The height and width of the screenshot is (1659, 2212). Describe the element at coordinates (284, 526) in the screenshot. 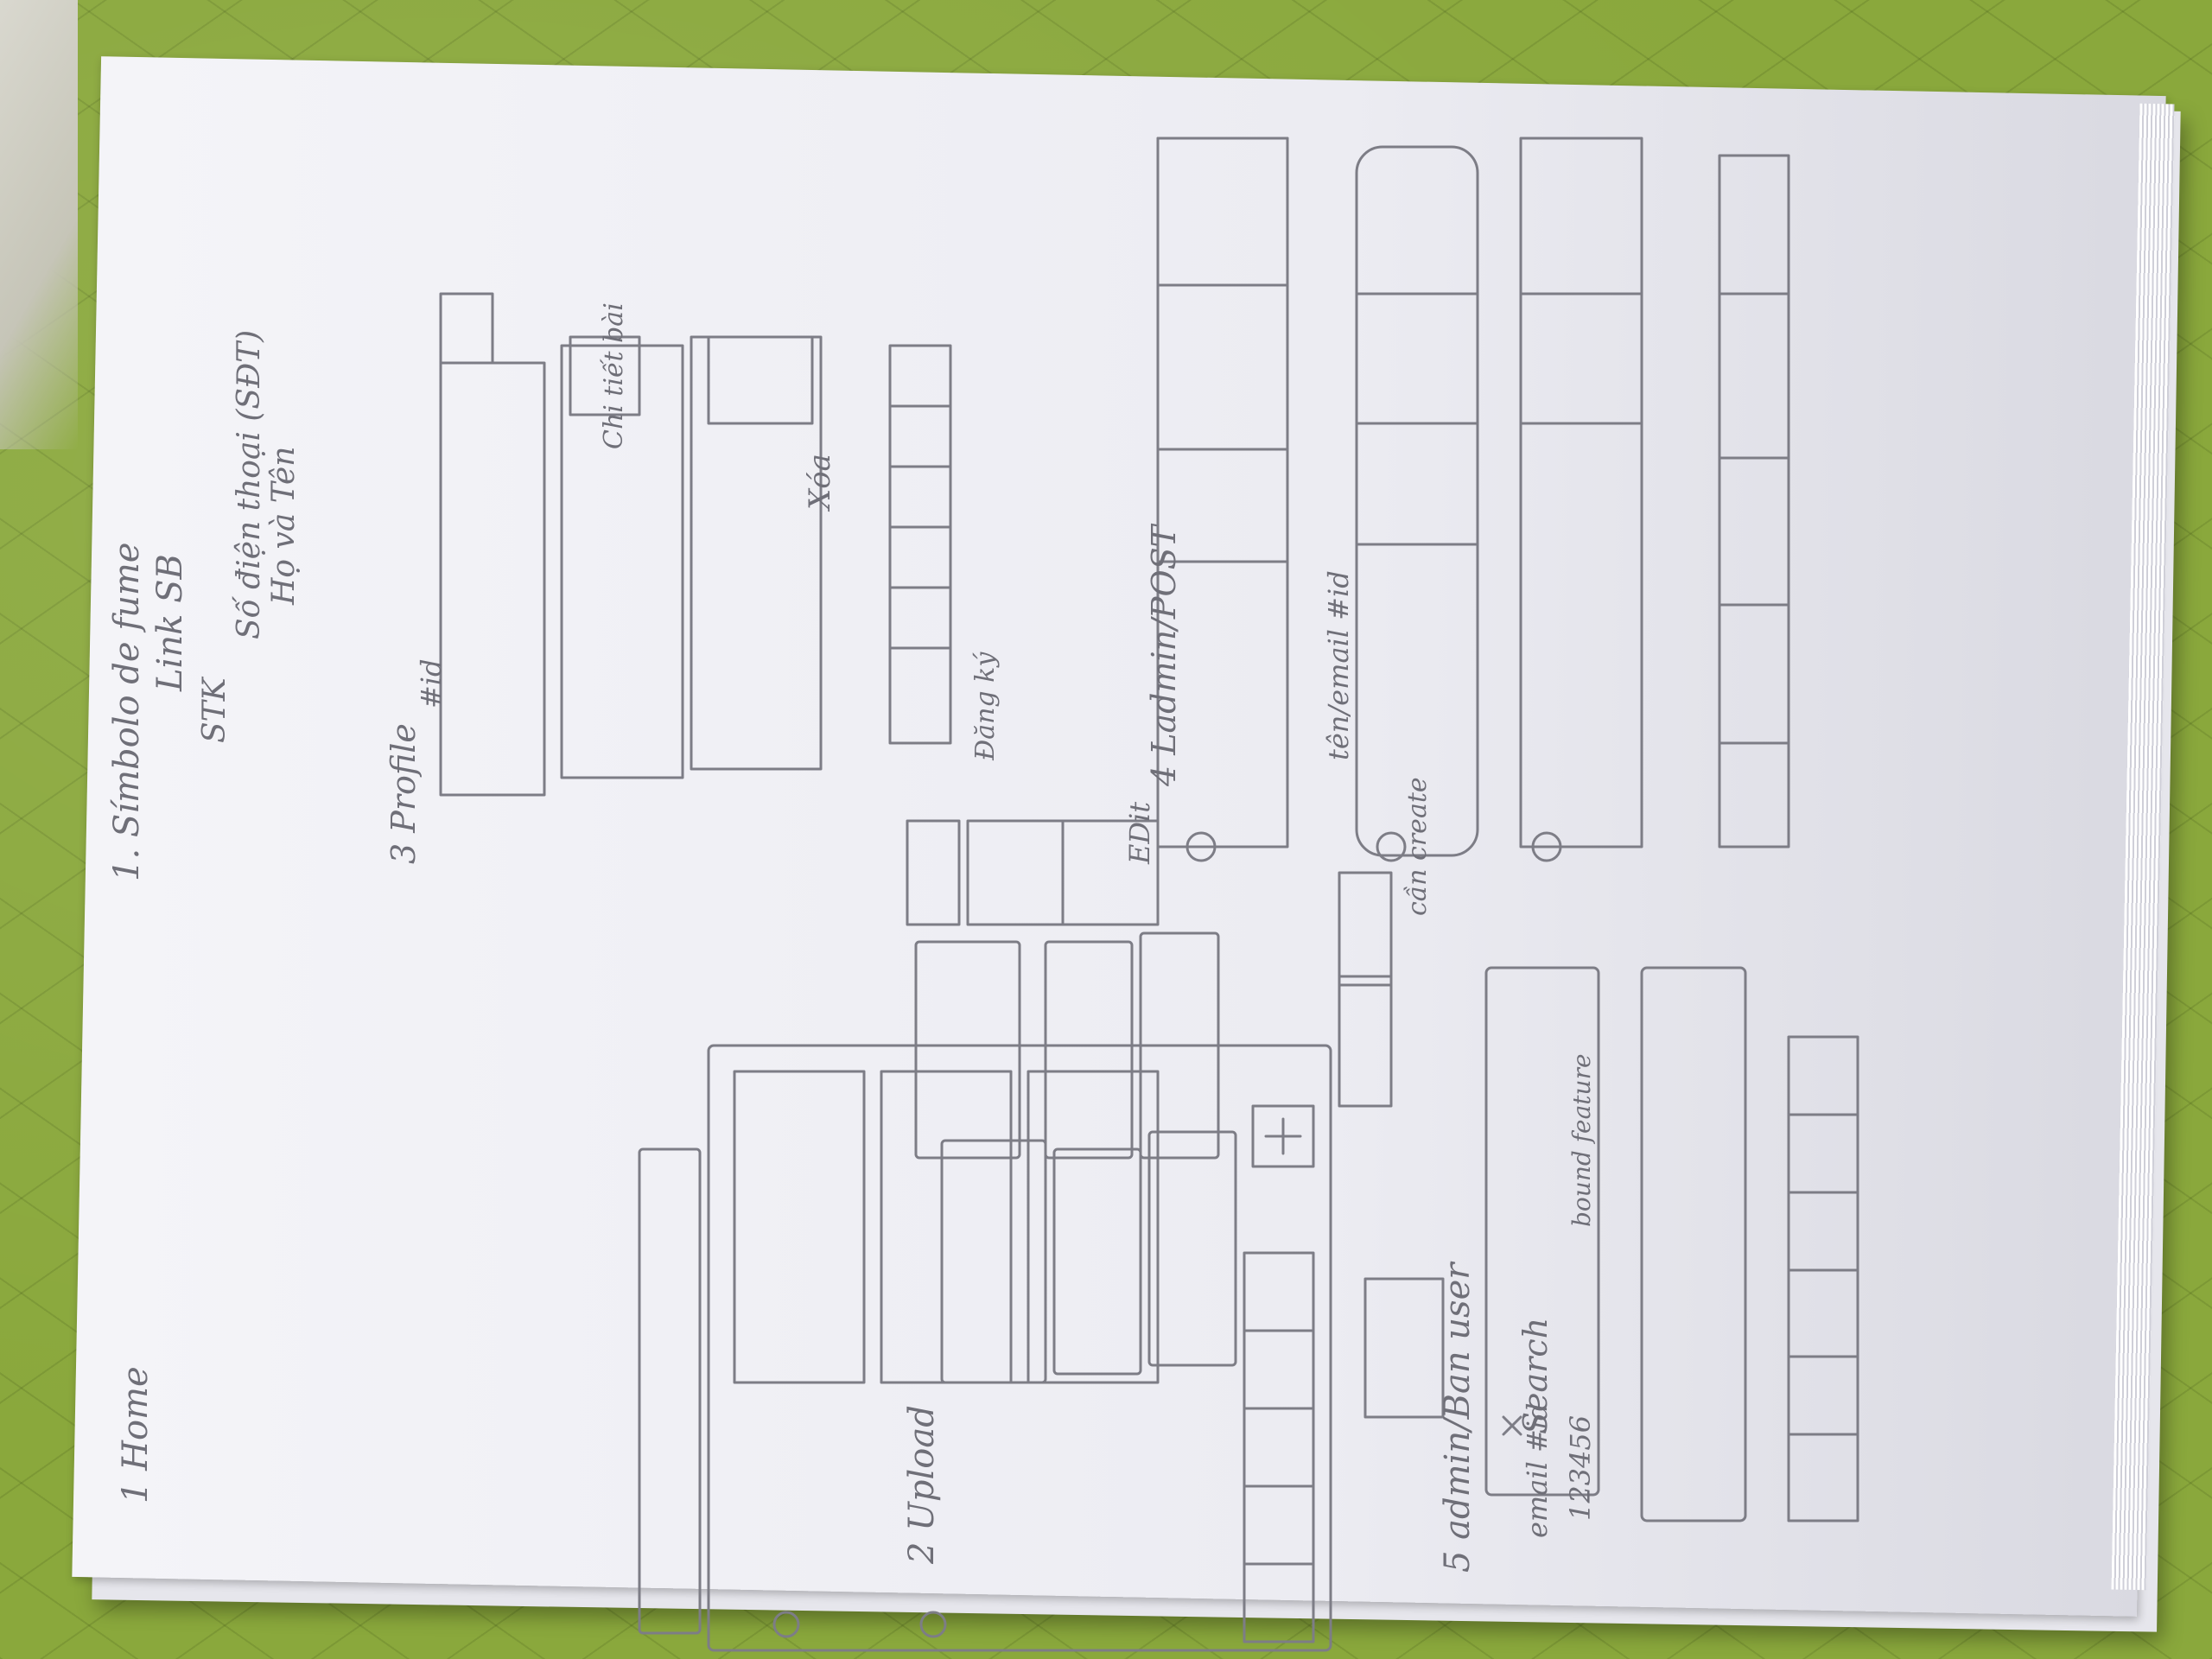

I see `note-ho-ten: Họ và Tên` at that location.